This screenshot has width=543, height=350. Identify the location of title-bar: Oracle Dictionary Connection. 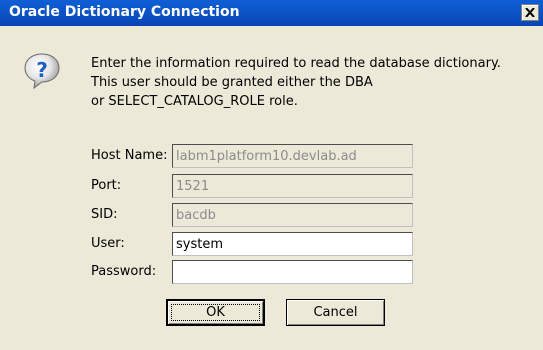
(271, 13).